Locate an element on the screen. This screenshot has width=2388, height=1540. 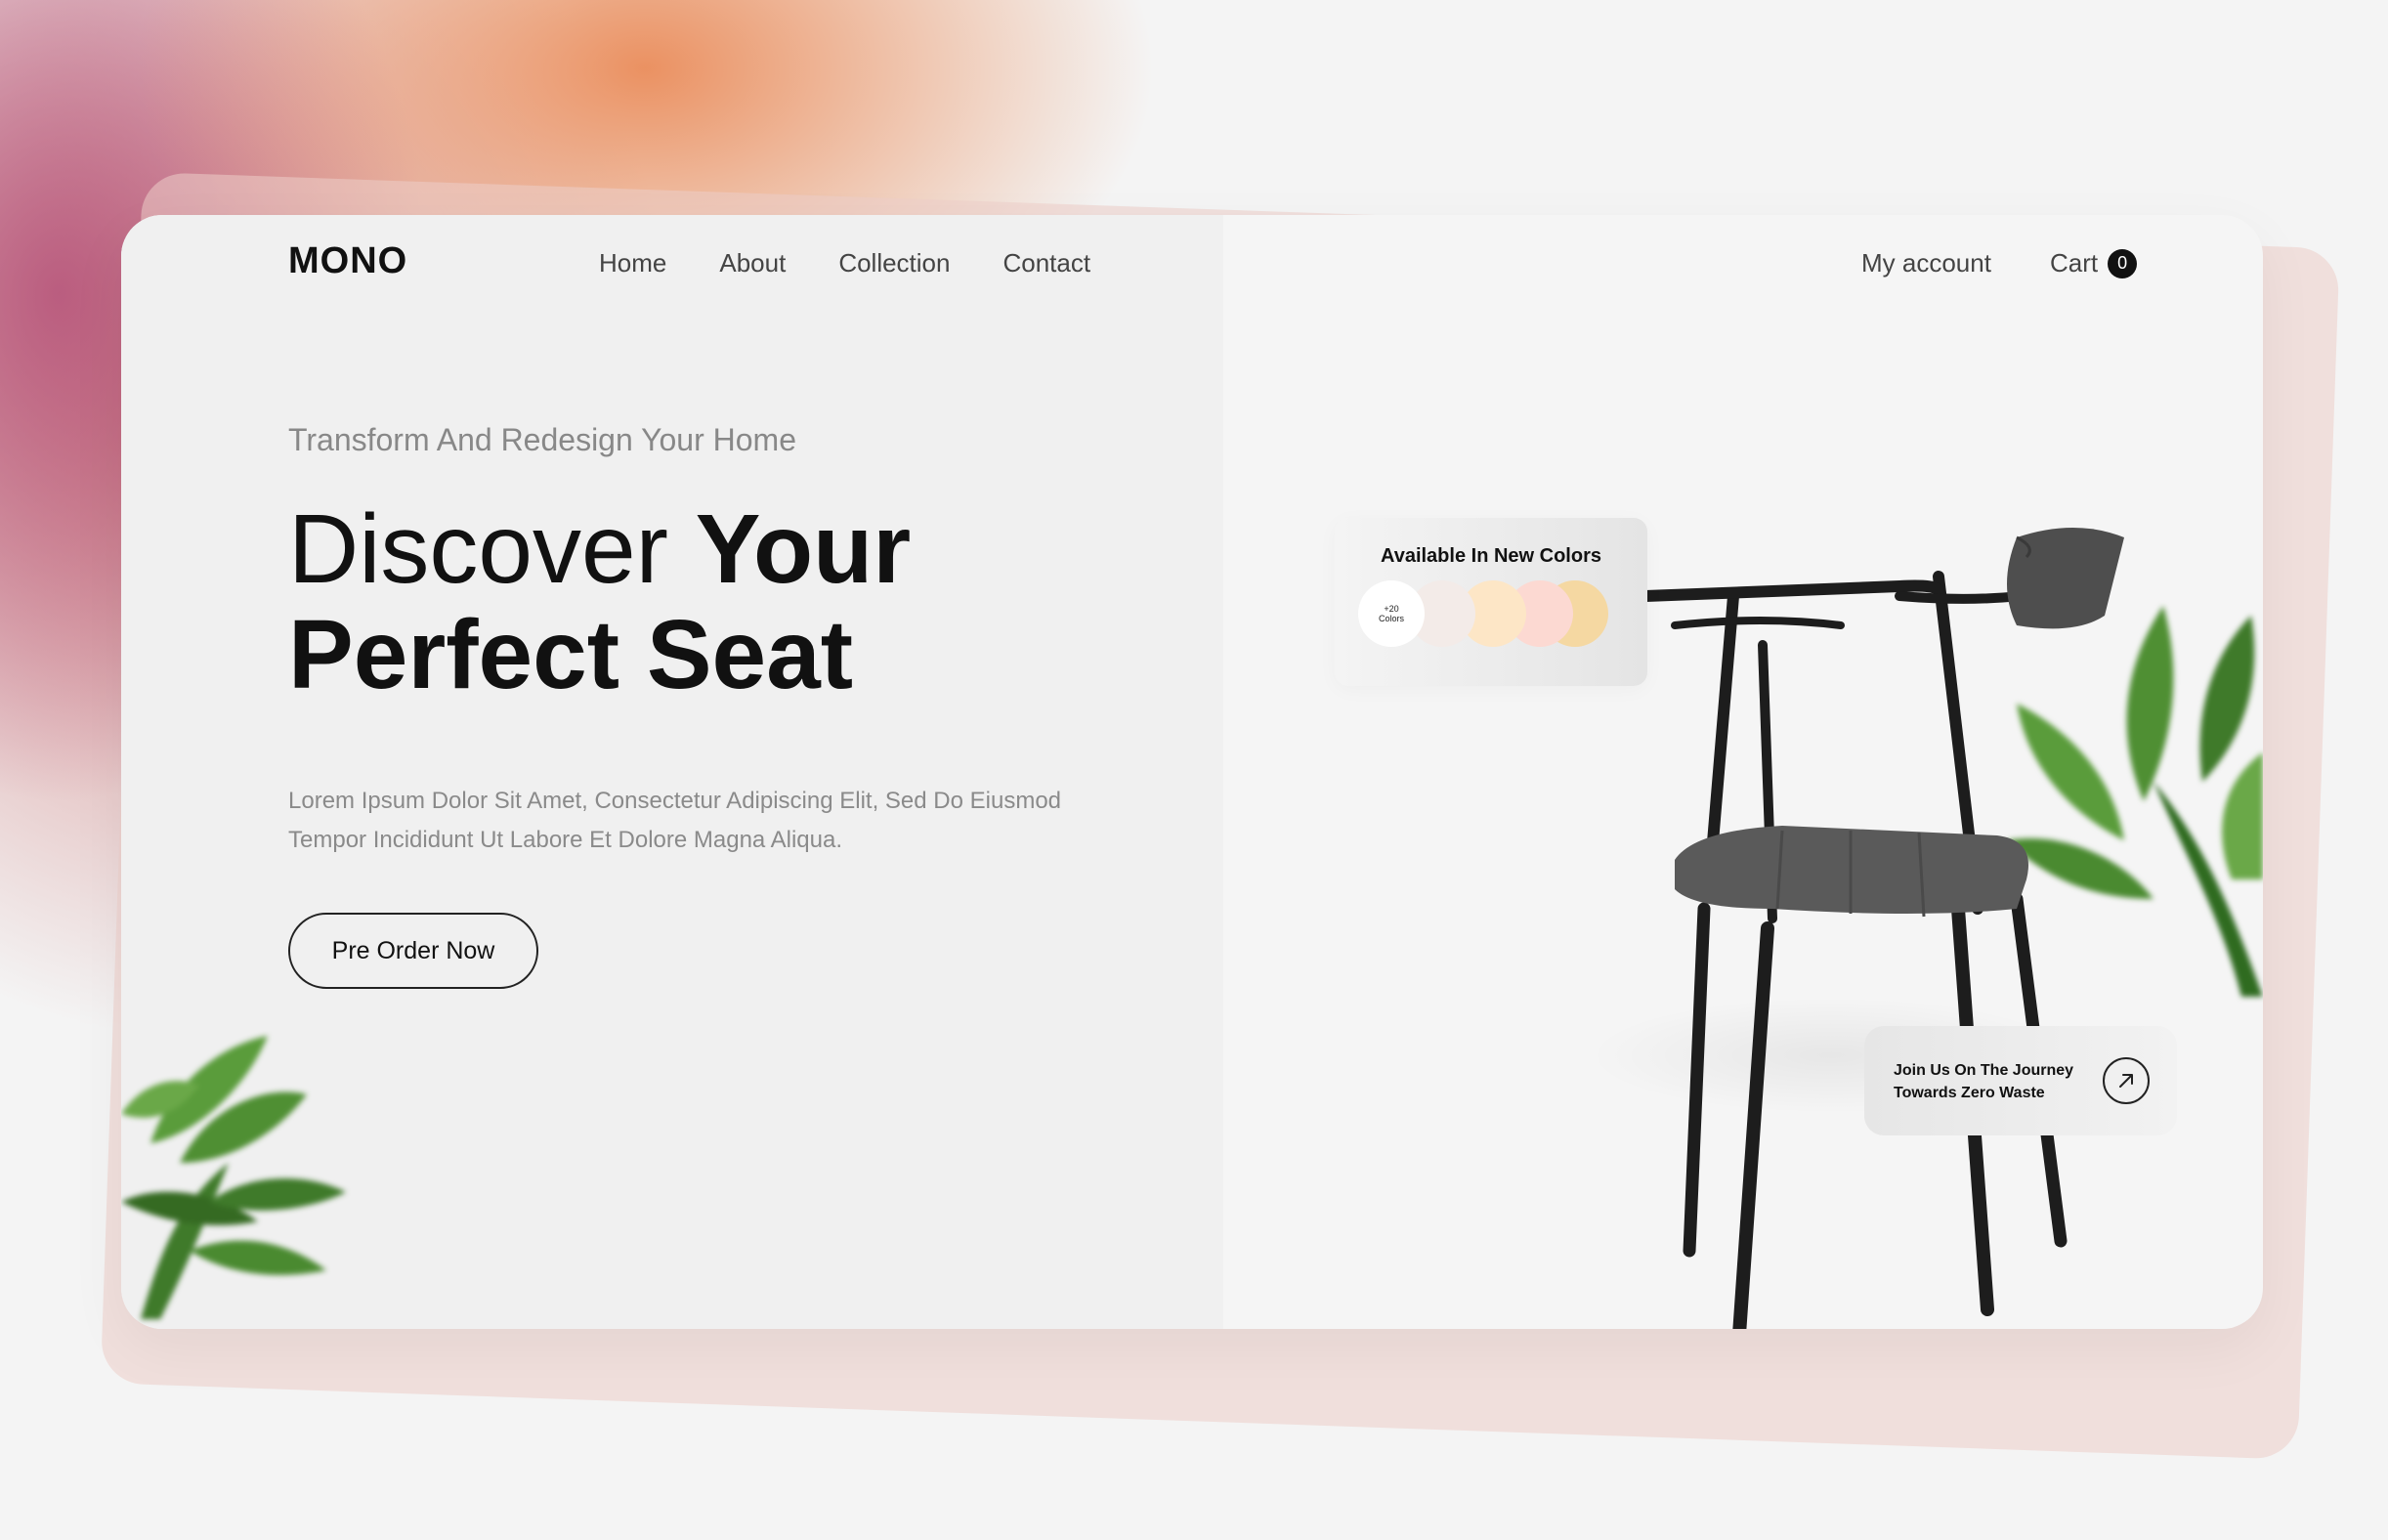
arrow-up-right-icon is located at coordinates (2126, 1081).